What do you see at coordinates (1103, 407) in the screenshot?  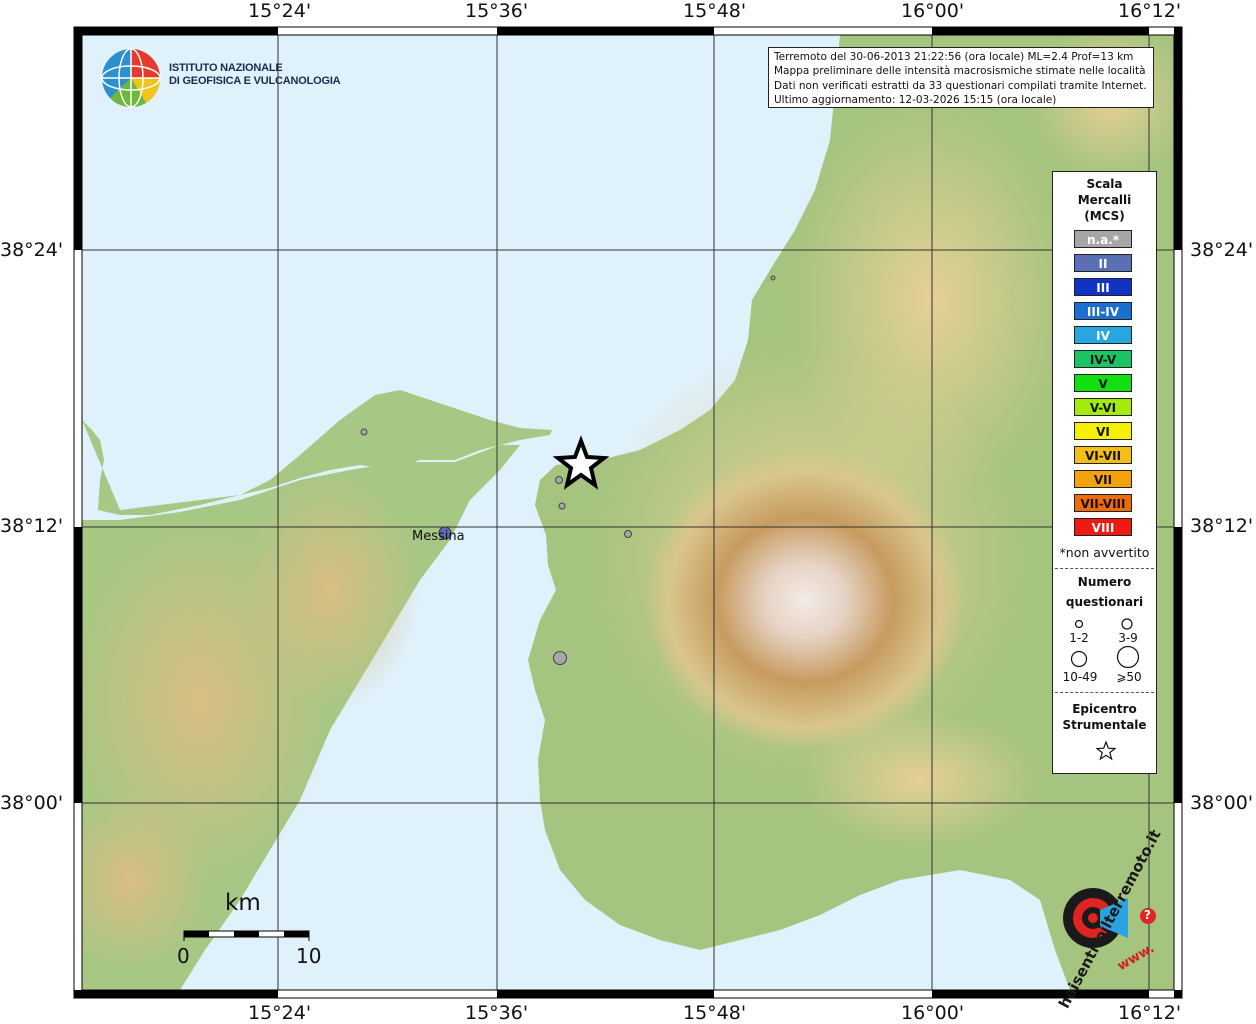 I see `legend-scale-item: V-VI` at bounding box center [1103, 407].